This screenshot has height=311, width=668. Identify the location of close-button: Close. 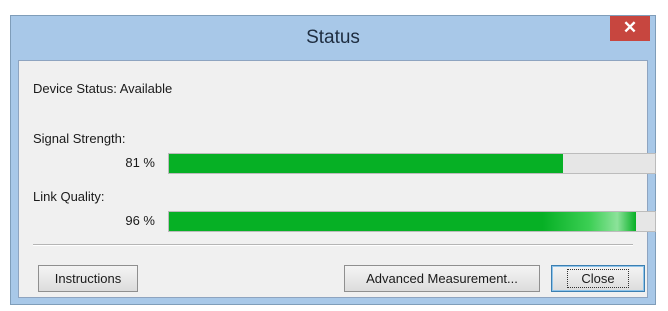
(598, 278).